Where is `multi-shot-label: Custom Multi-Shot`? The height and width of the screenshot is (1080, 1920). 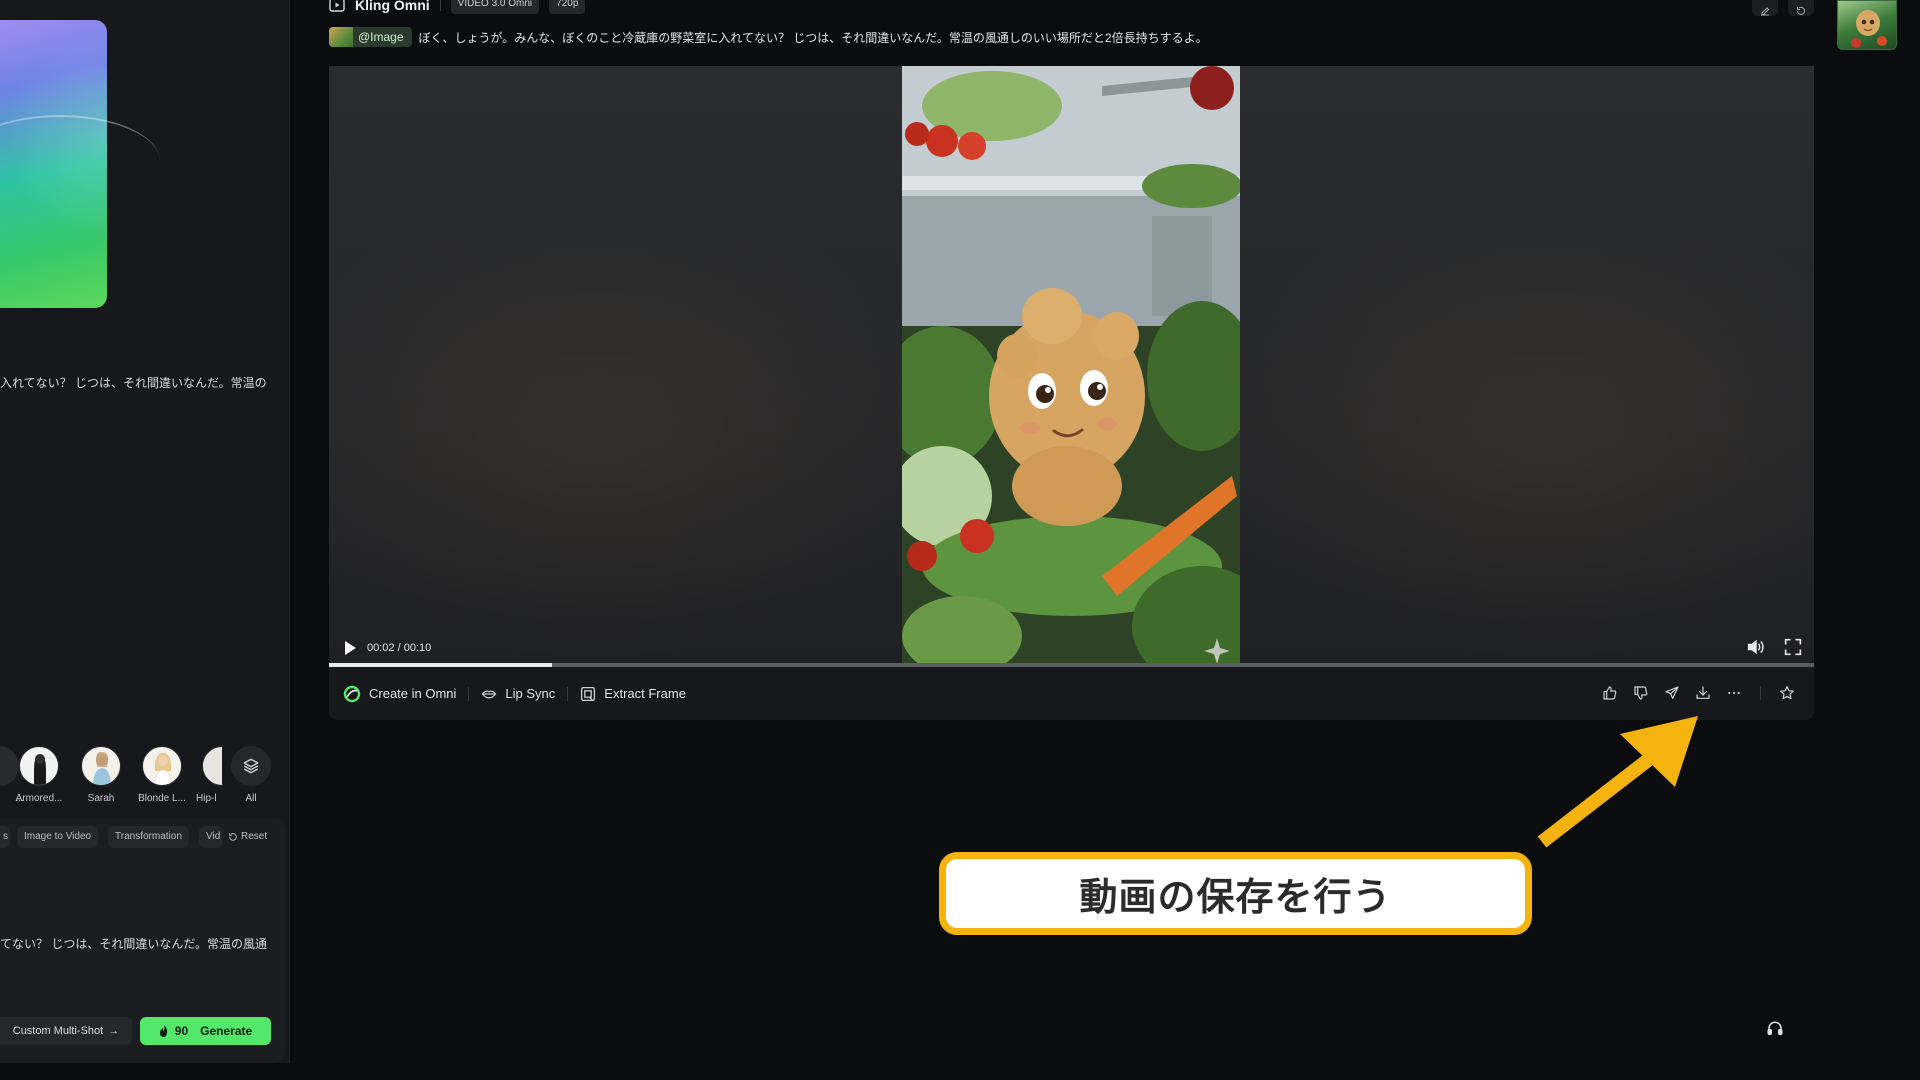
multi-shot-label: Custom Multi-Shot is located at coordinates (58, 1031).